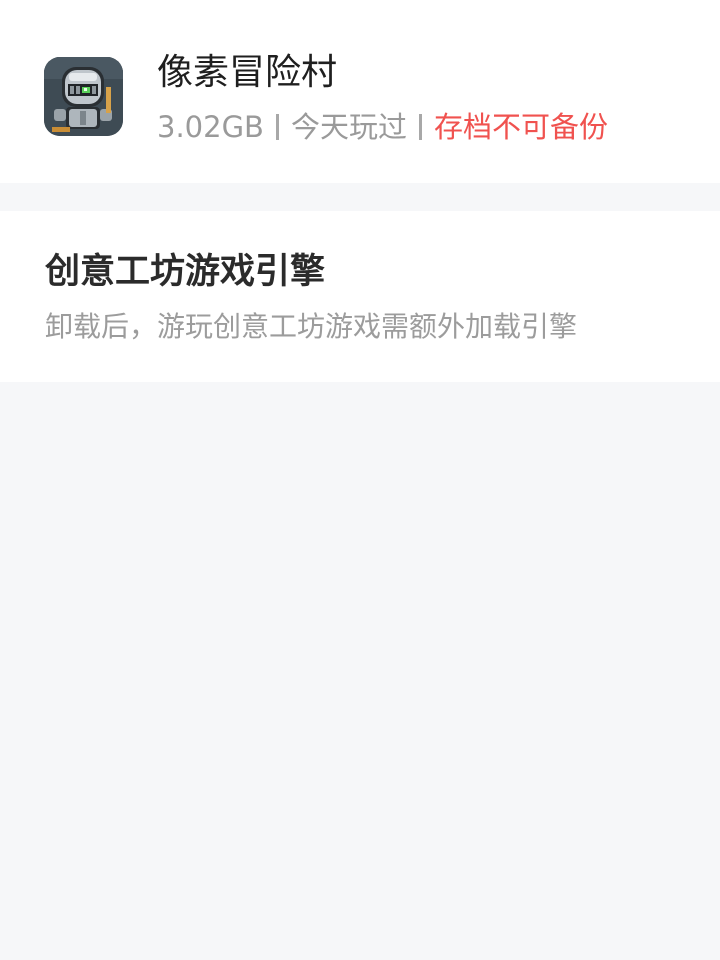 The width and height of the screenshot is (720, 960). I want to click on backup-status: 存档不可备份, so click(520, 127).